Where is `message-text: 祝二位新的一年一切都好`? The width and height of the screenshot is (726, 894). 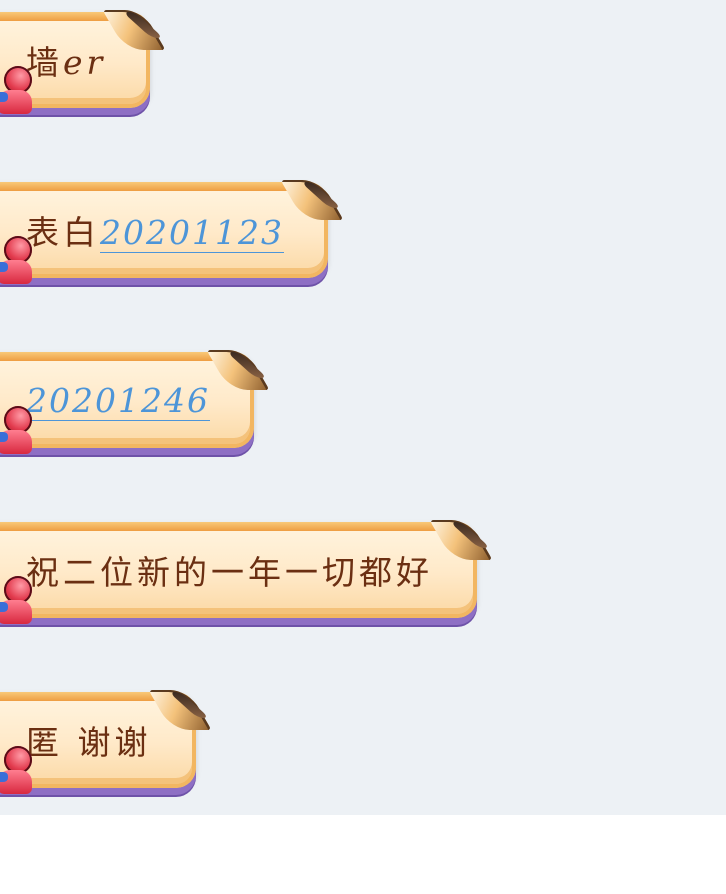
message-text: 祝二位新的一年一切都好 is located at coordinates (229, 570).